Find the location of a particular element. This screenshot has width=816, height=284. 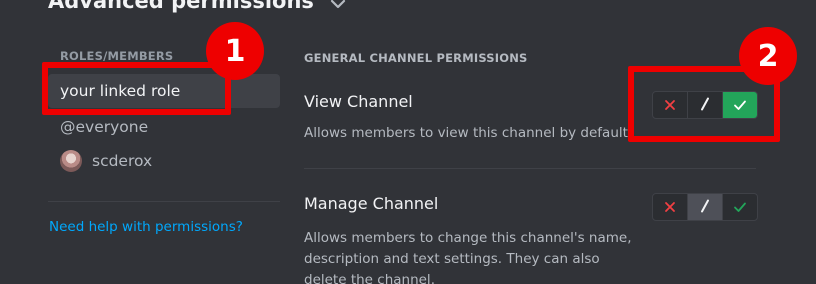

general-channel-permissions-heading: GENERAL CHANNEL PERMISSIONS is located at coordinates (416, 58).